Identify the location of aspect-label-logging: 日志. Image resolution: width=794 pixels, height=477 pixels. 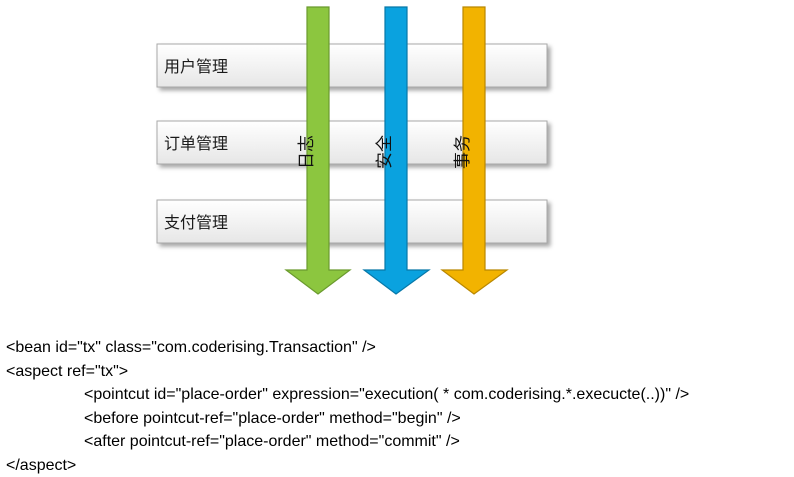
(307, 152).